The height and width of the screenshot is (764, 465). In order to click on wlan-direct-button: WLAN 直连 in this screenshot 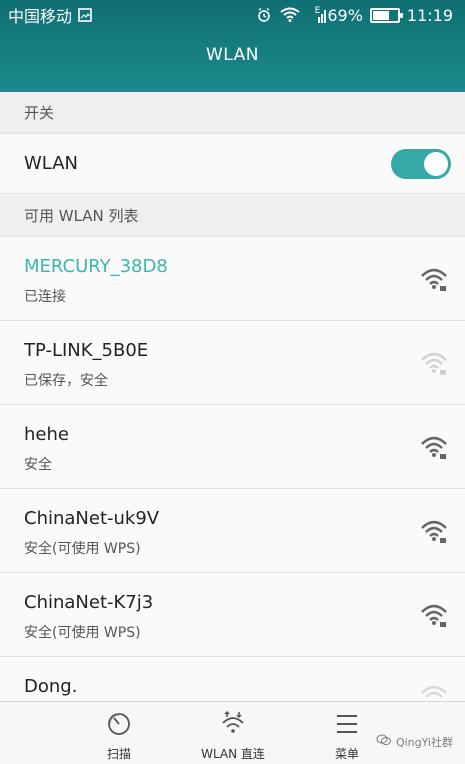, I will do `click(233, 733)`.